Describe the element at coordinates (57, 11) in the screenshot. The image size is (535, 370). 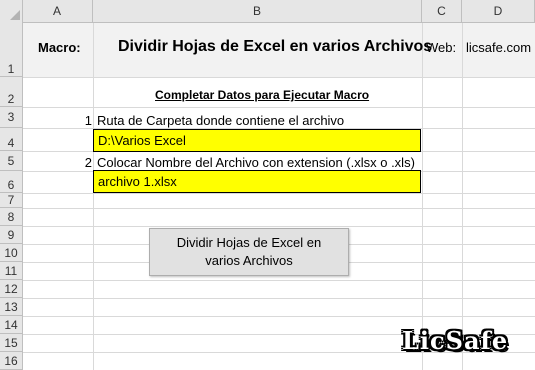
I see `column-header-a: A` at that location.